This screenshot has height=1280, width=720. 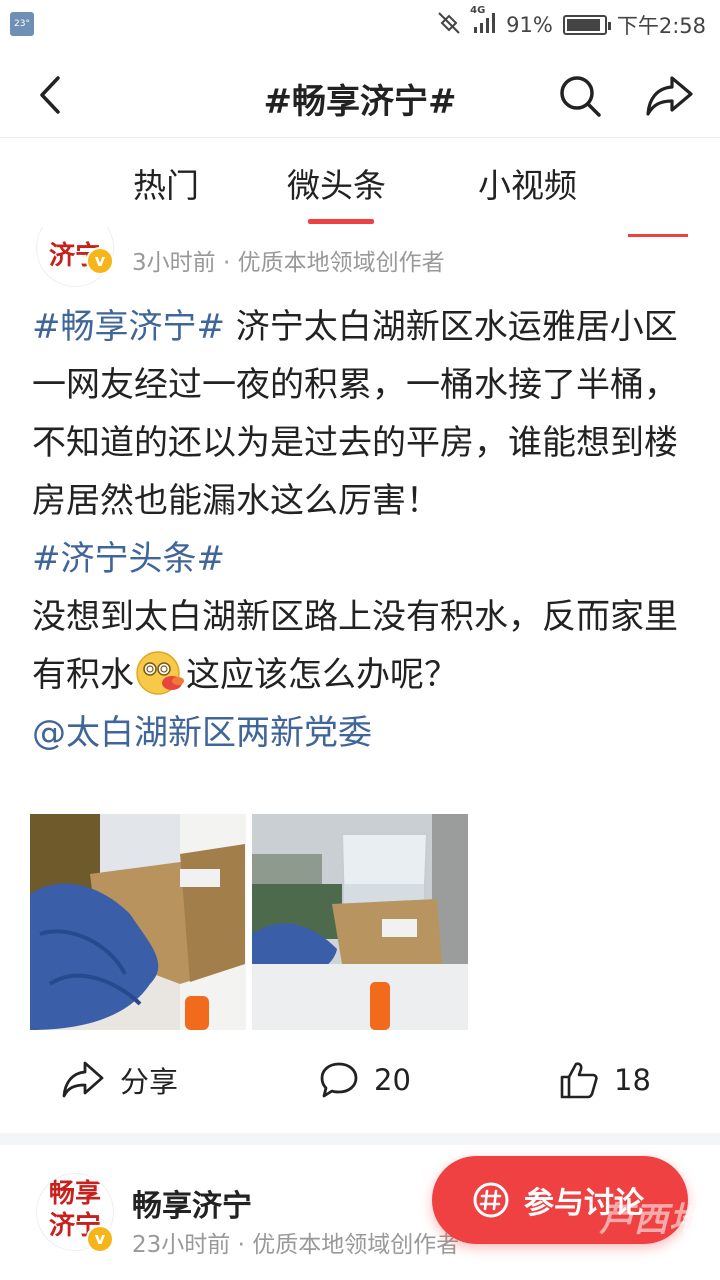 I want to click on comment-count: 20, so click(x=392, y=1080).